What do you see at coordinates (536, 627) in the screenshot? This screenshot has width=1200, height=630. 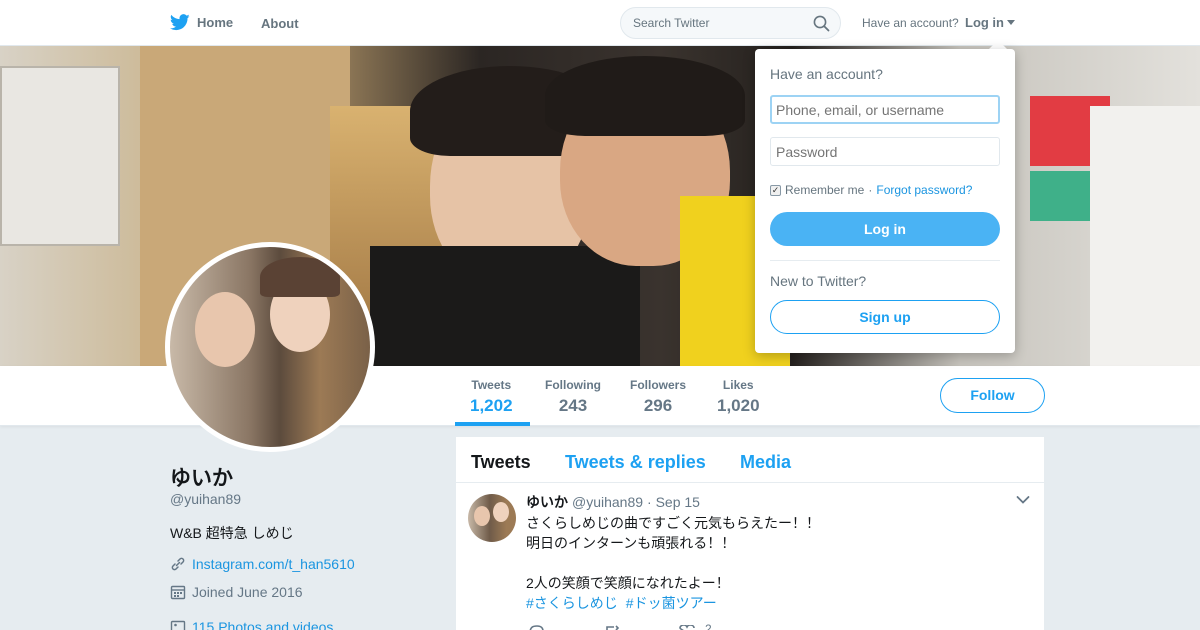 I see `reply-icon` at bounding box center [536, 627].